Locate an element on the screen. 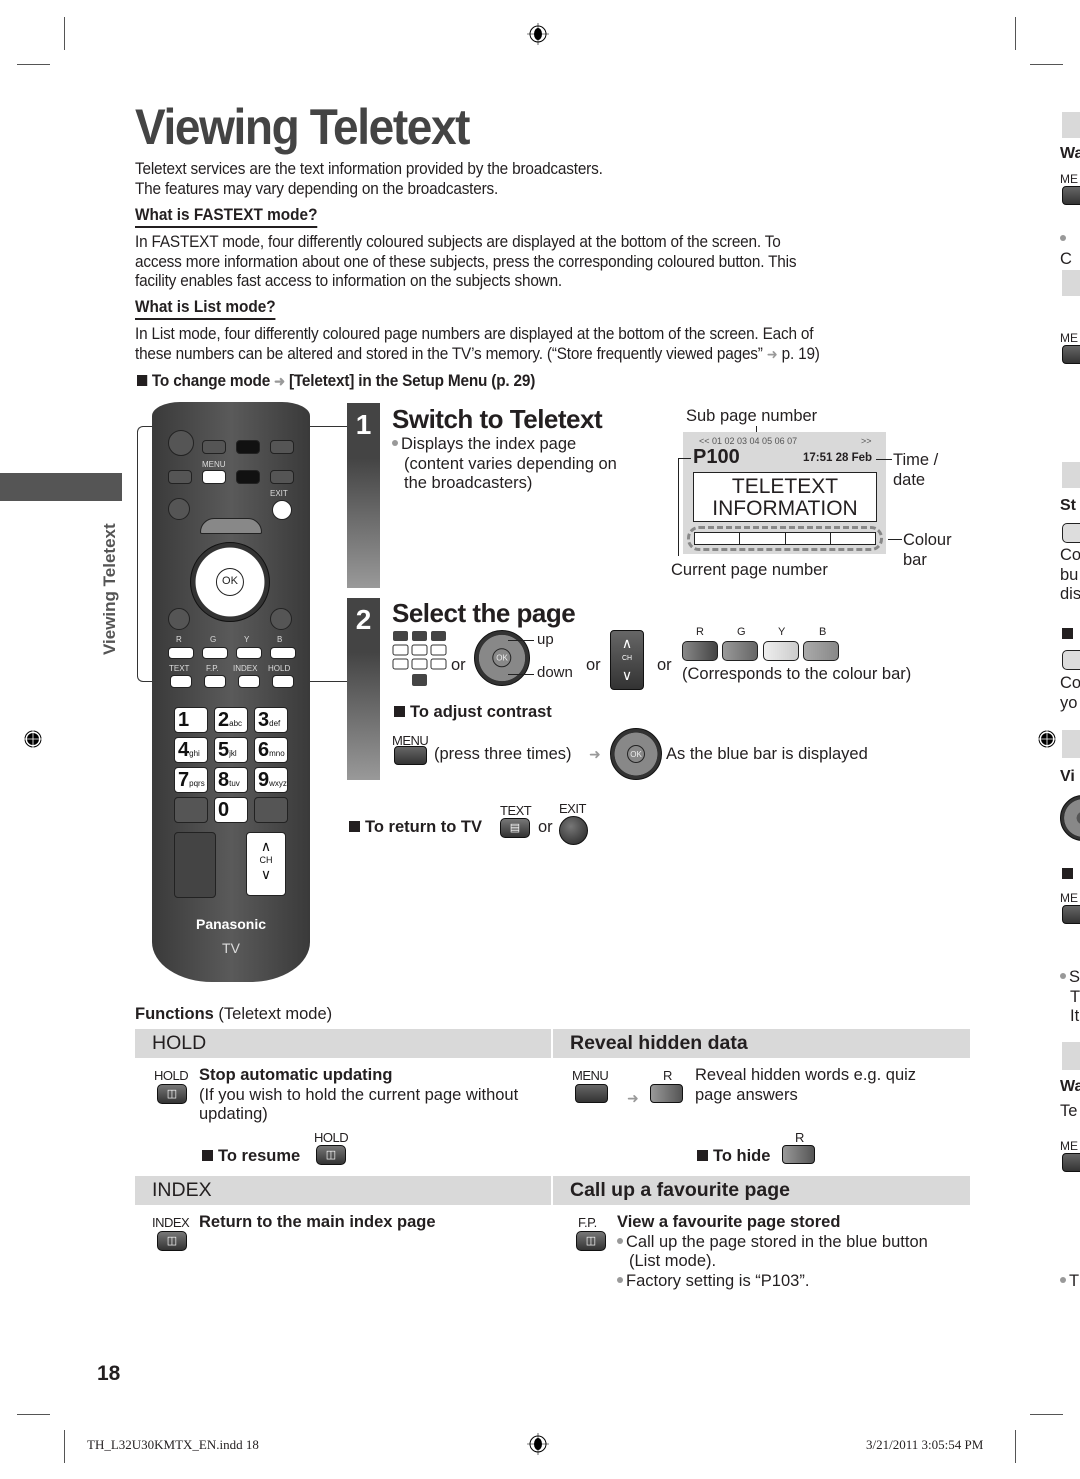 This screenshot has width=1080, height=1479. number-key-2: 2abc is located at coordinates (231, 720).